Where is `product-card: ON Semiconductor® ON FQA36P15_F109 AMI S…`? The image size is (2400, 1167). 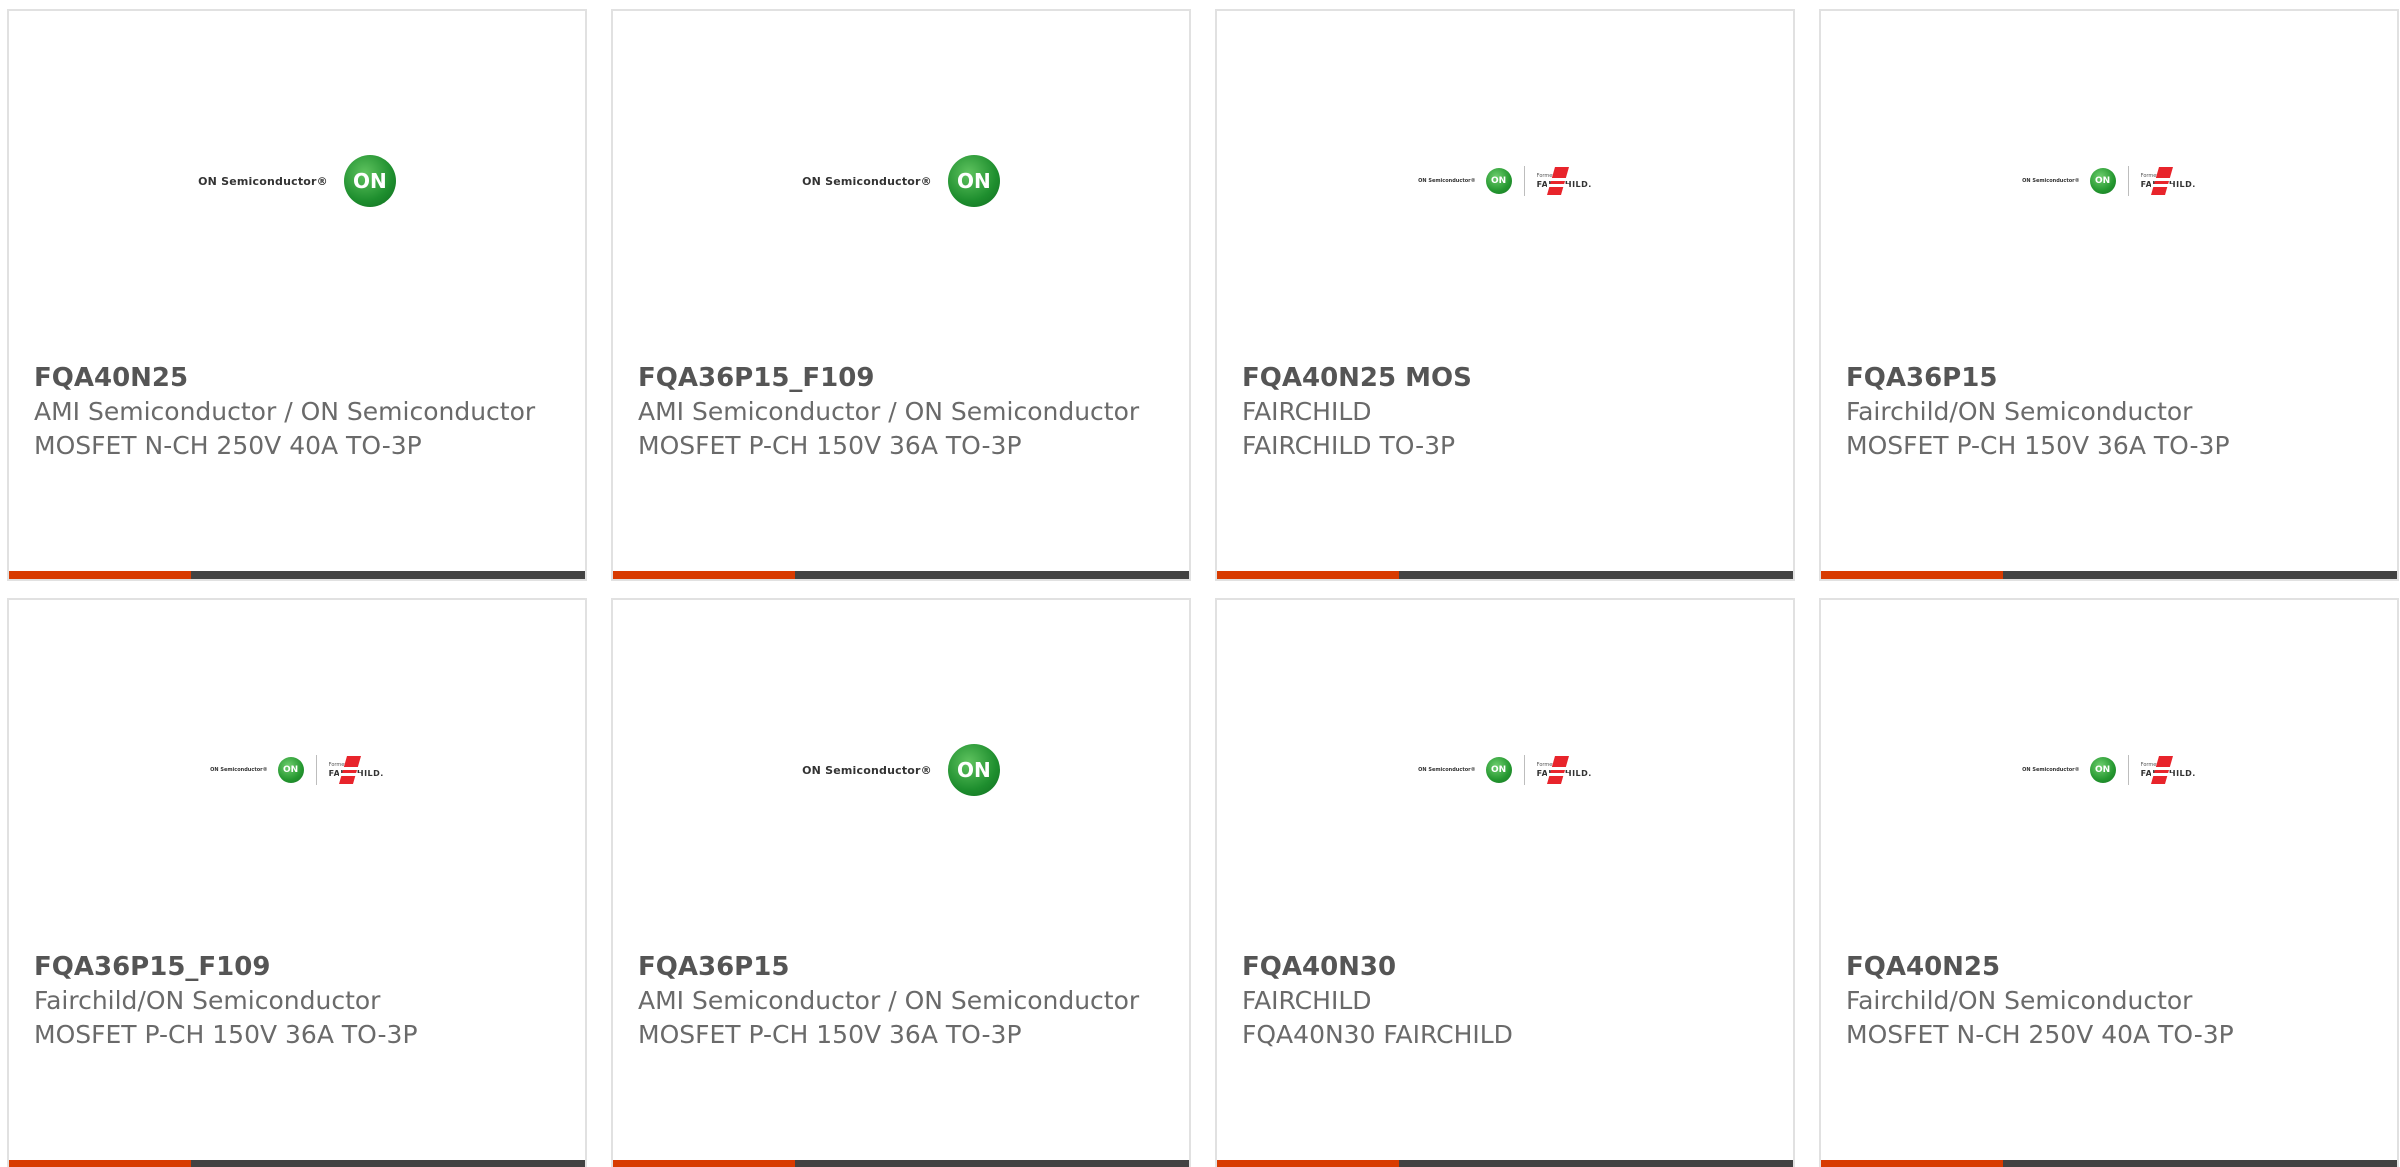 product-card: ON Semiconductor® ON FQA36P15_F109 AMI S… is located at coordinates (901, 295).